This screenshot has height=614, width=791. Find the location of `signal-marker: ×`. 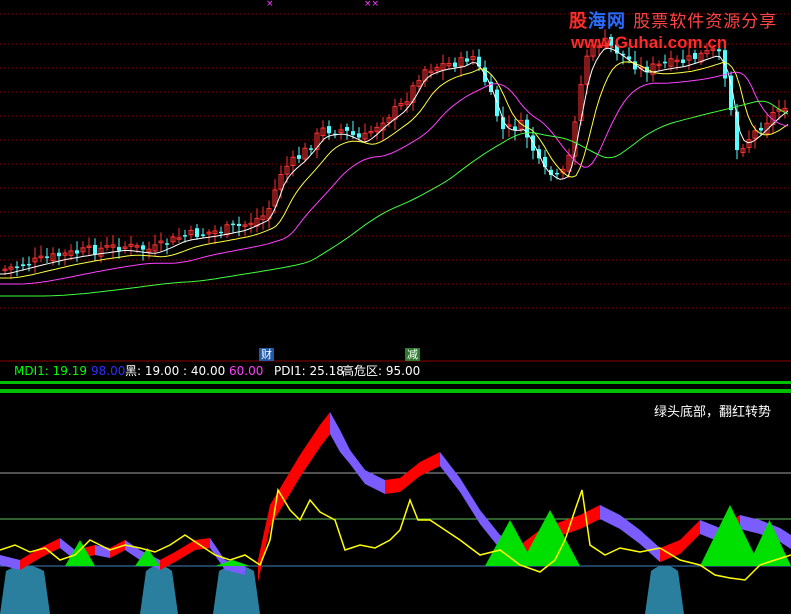

signal-marker: × is located at coordinates (270, 4).